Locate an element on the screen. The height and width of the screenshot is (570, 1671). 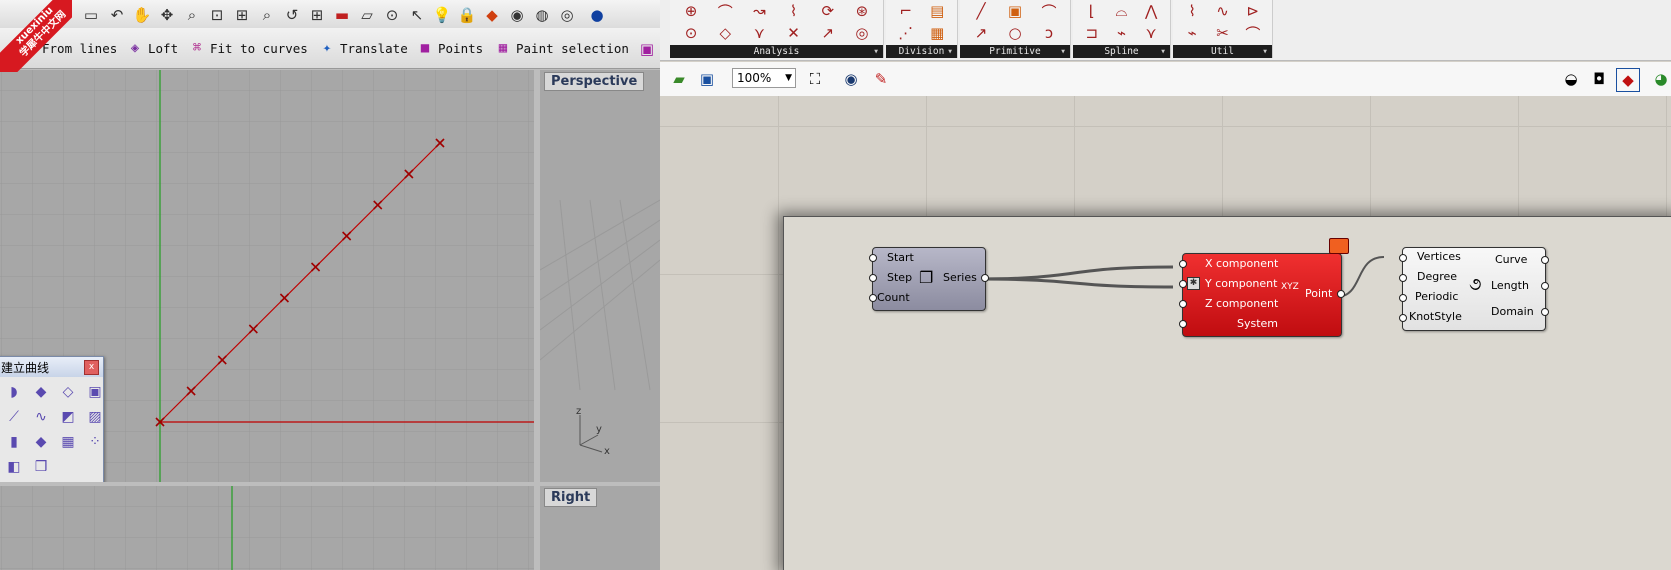
spline-label: Spline ▾ is located at coordinates (1121, 51).